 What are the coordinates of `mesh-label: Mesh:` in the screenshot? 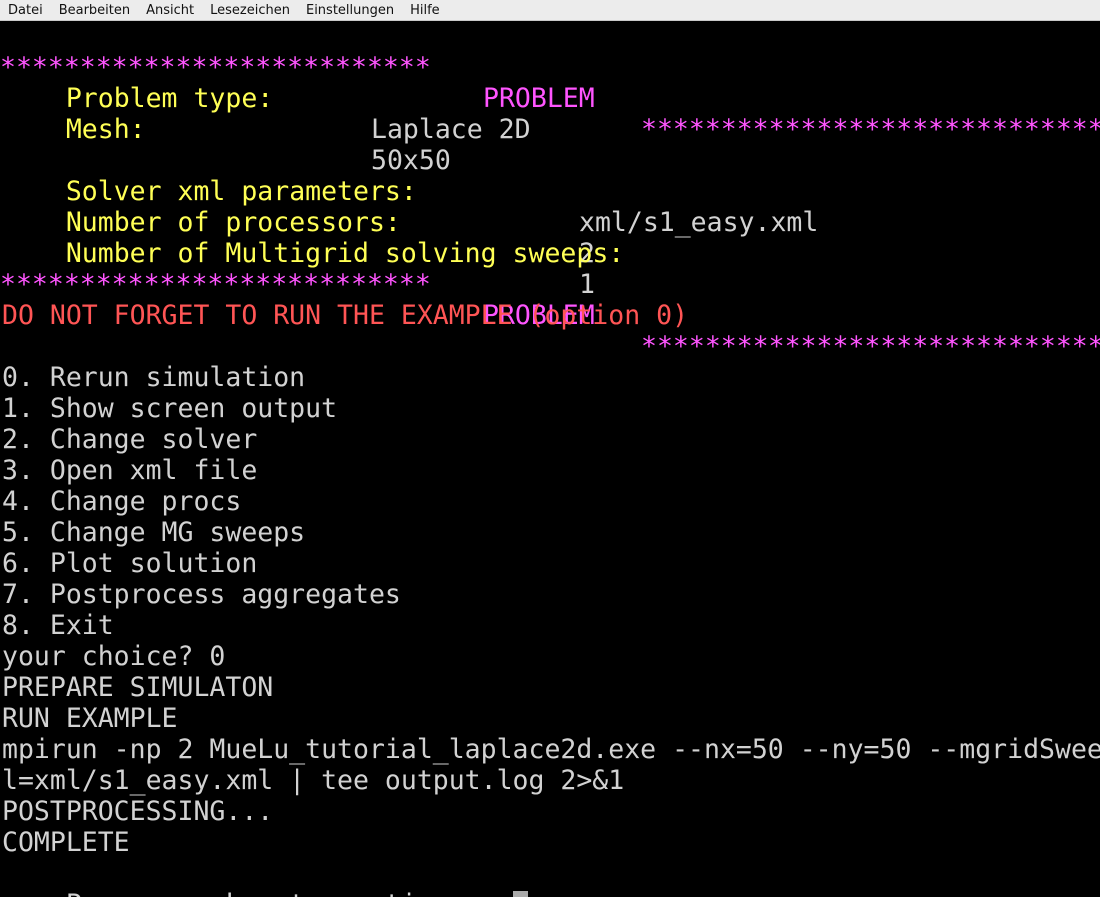 It's located at (105, 129).